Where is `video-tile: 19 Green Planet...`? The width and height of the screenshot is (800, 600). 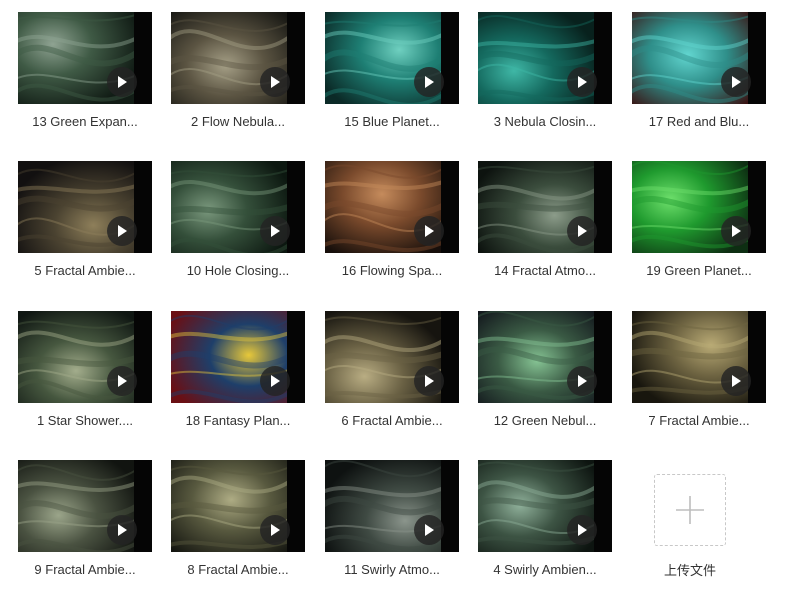 video-tile: 19 Green Planet... is located at coordinates (699, 231).